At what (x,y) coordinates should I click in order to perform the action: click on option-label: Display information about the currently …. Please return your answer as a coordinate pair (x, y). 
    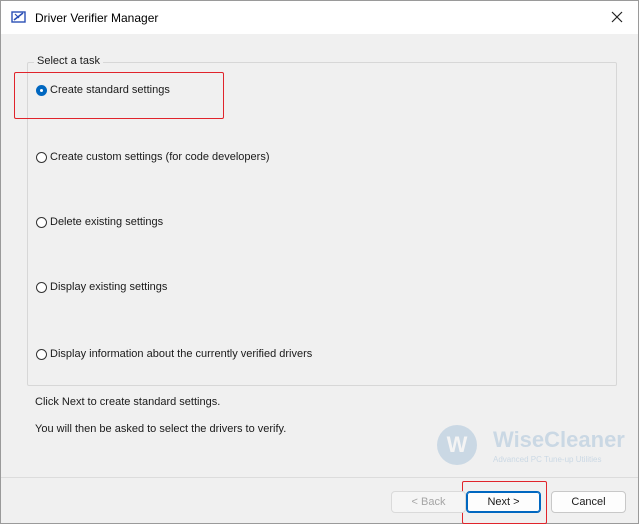
    Looking at the image, I should click on (181, 354).